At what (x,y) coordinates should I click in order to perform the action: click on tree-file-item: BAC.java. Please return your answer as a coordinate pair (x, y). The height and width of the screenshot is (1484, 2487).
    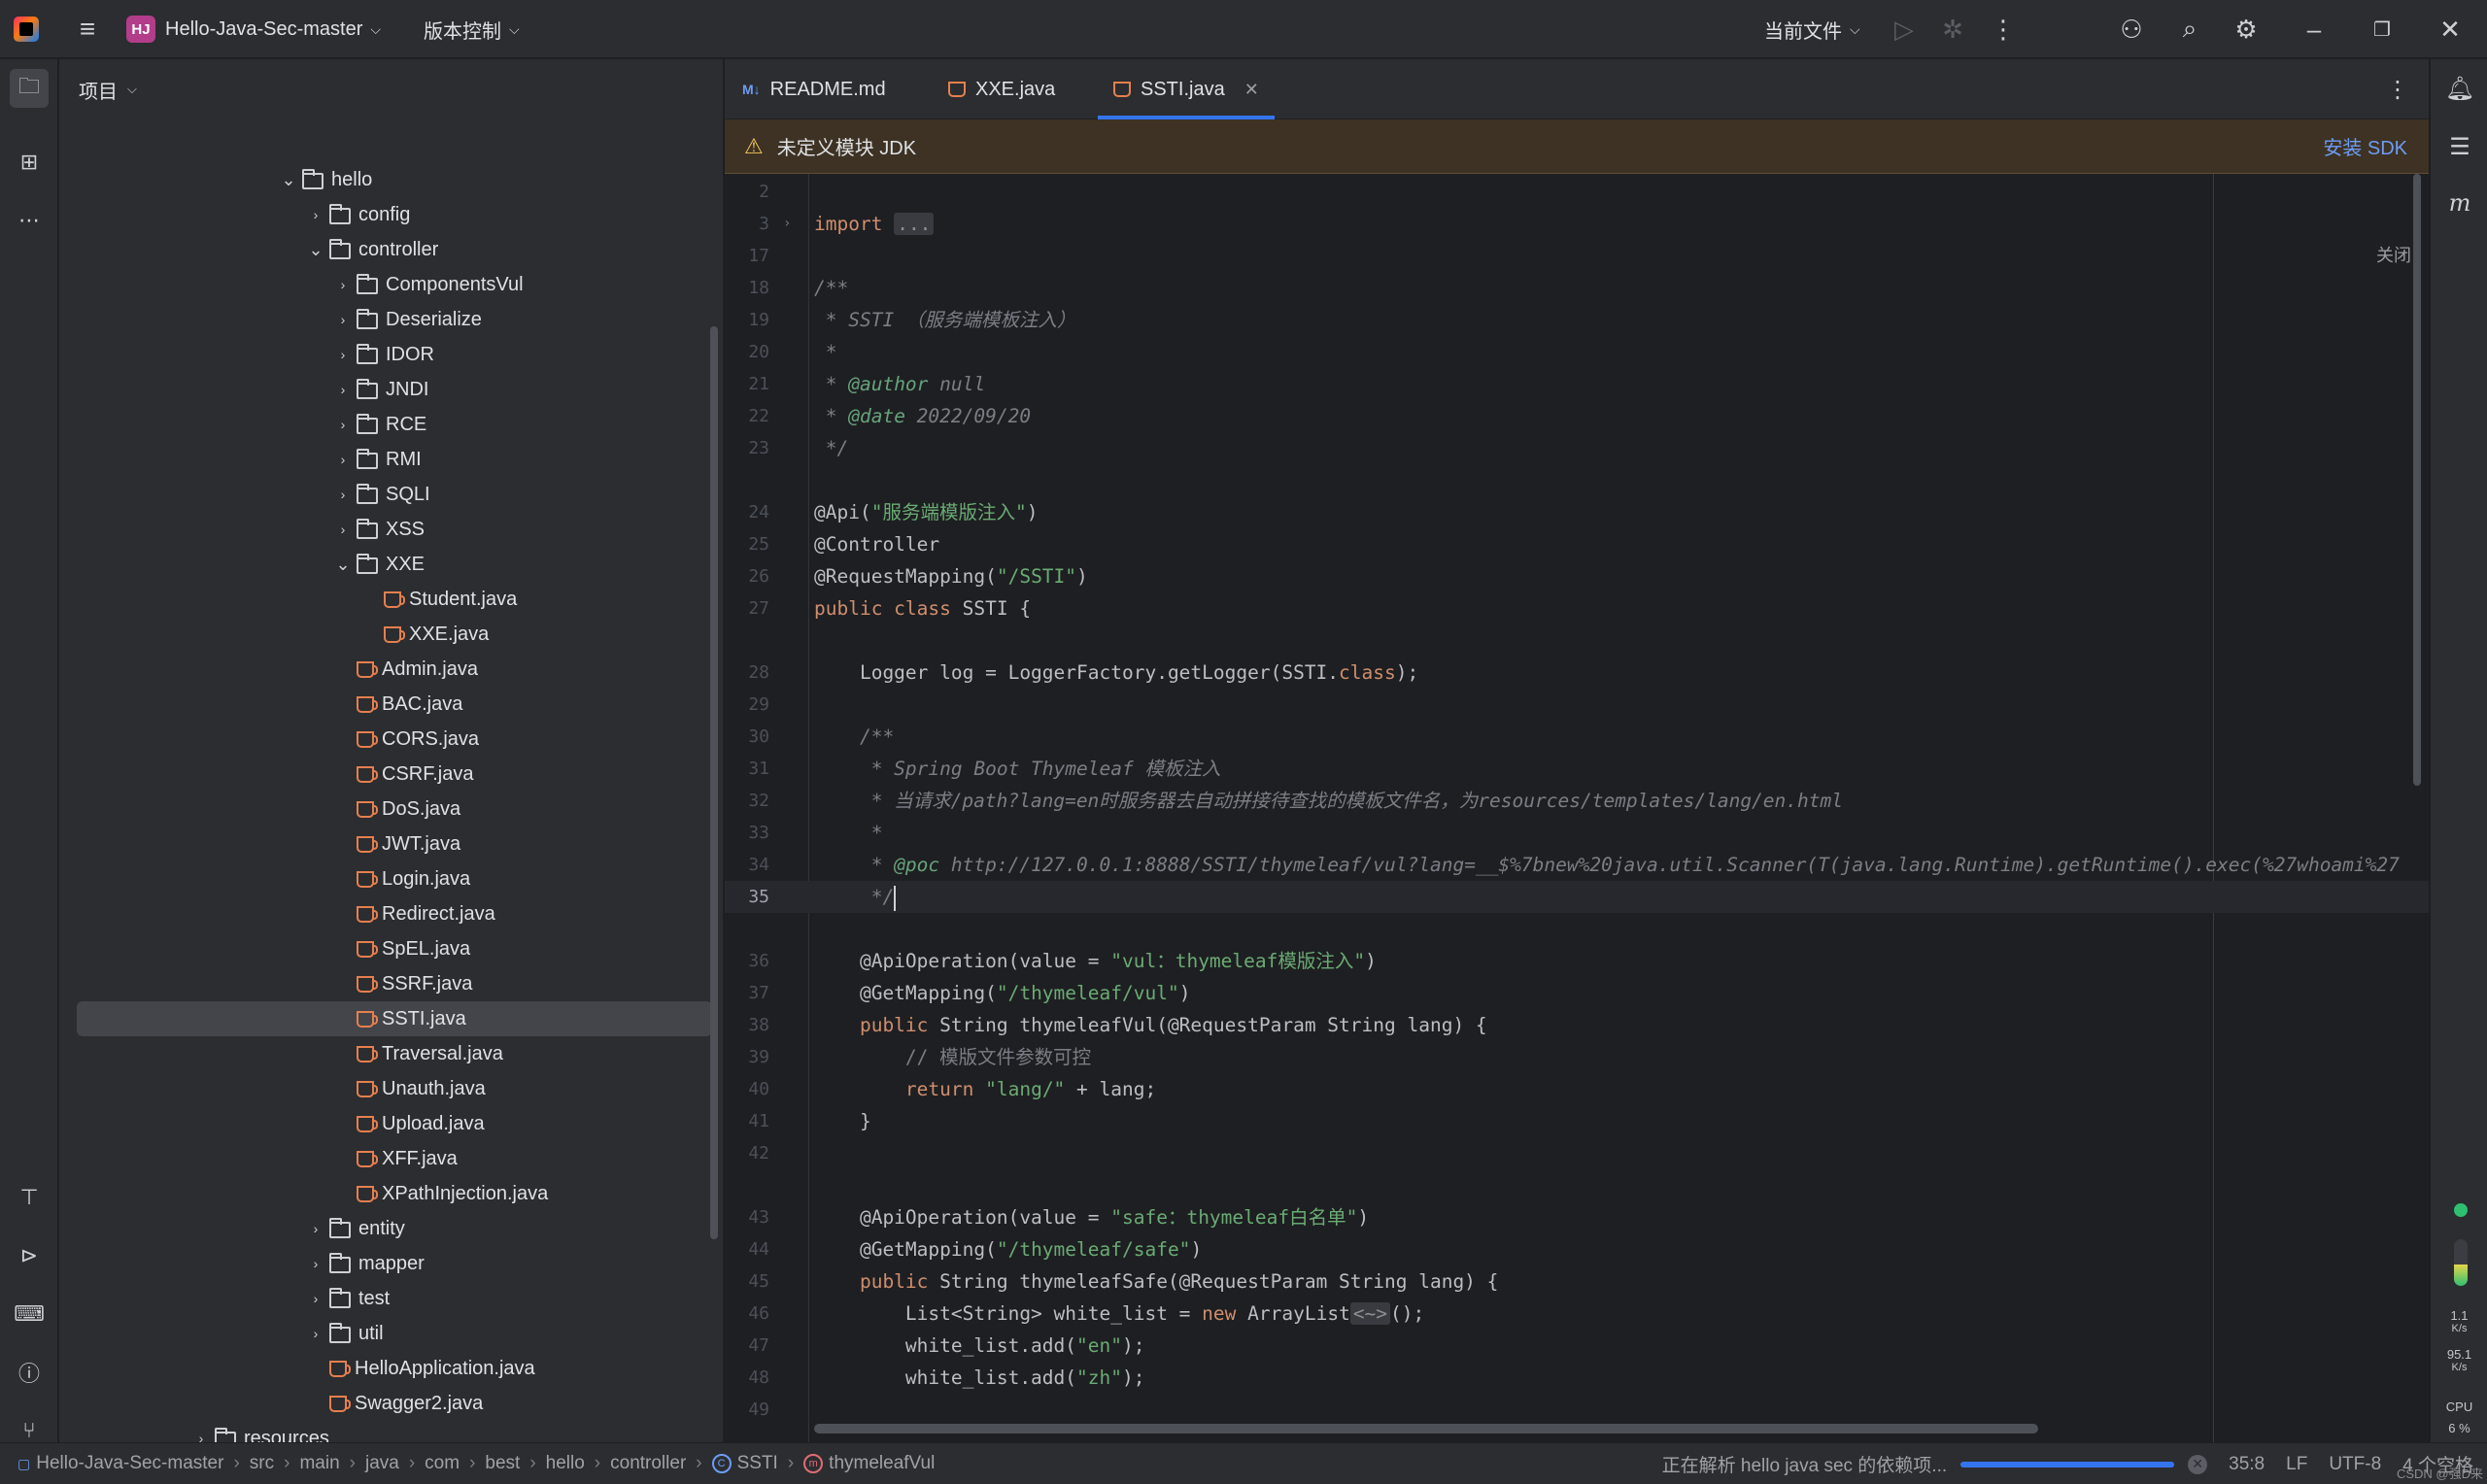
    Looking at the image, I should click on (391, 704).